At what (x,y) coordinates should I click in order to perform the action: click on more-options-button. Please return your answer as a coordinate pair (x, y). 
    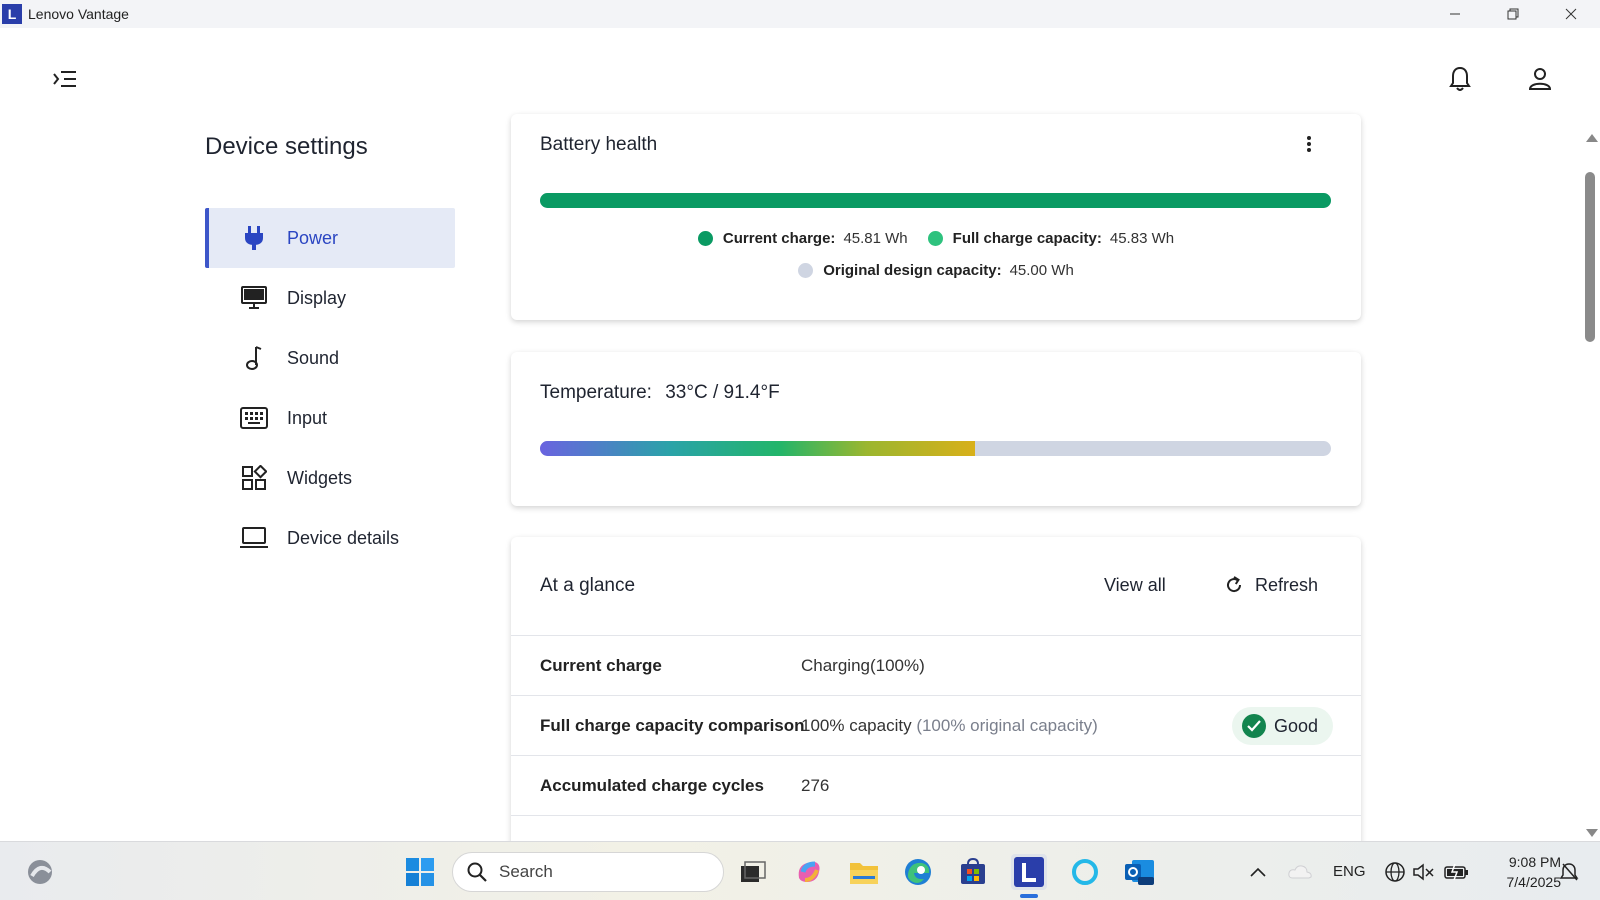
    Looking at the image, I should click on (1309, 144).